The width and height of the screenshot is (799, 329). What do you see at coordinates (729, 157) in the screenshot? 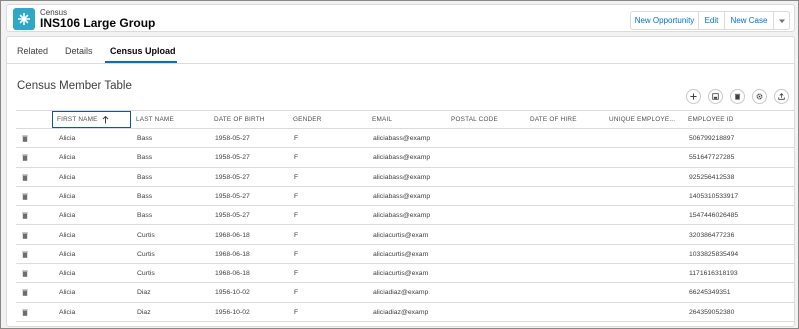
I see `cell-employee-id: 551647727285` at bounding box center [729, 157].